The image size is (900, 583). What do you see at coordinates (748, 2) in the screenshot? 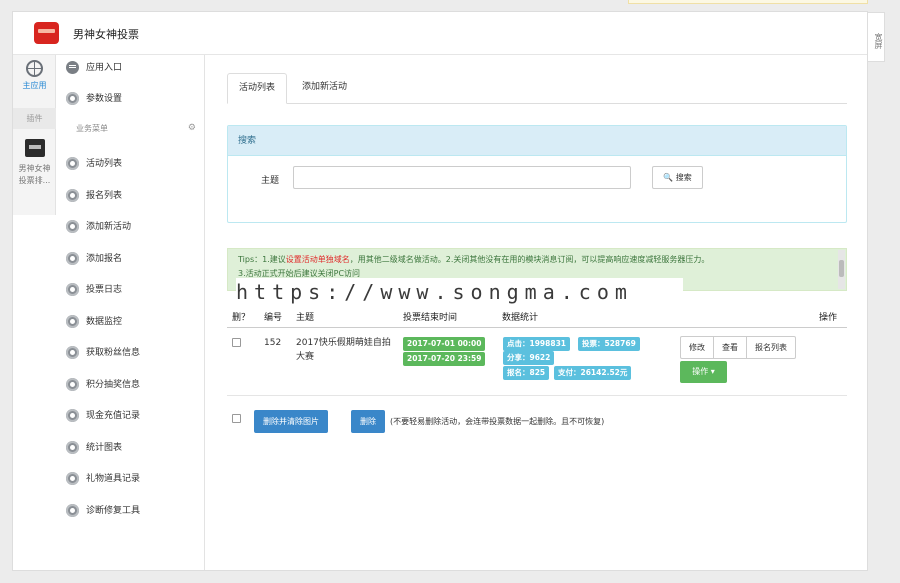
I see `top-notice` at bounding box center [748, 2].